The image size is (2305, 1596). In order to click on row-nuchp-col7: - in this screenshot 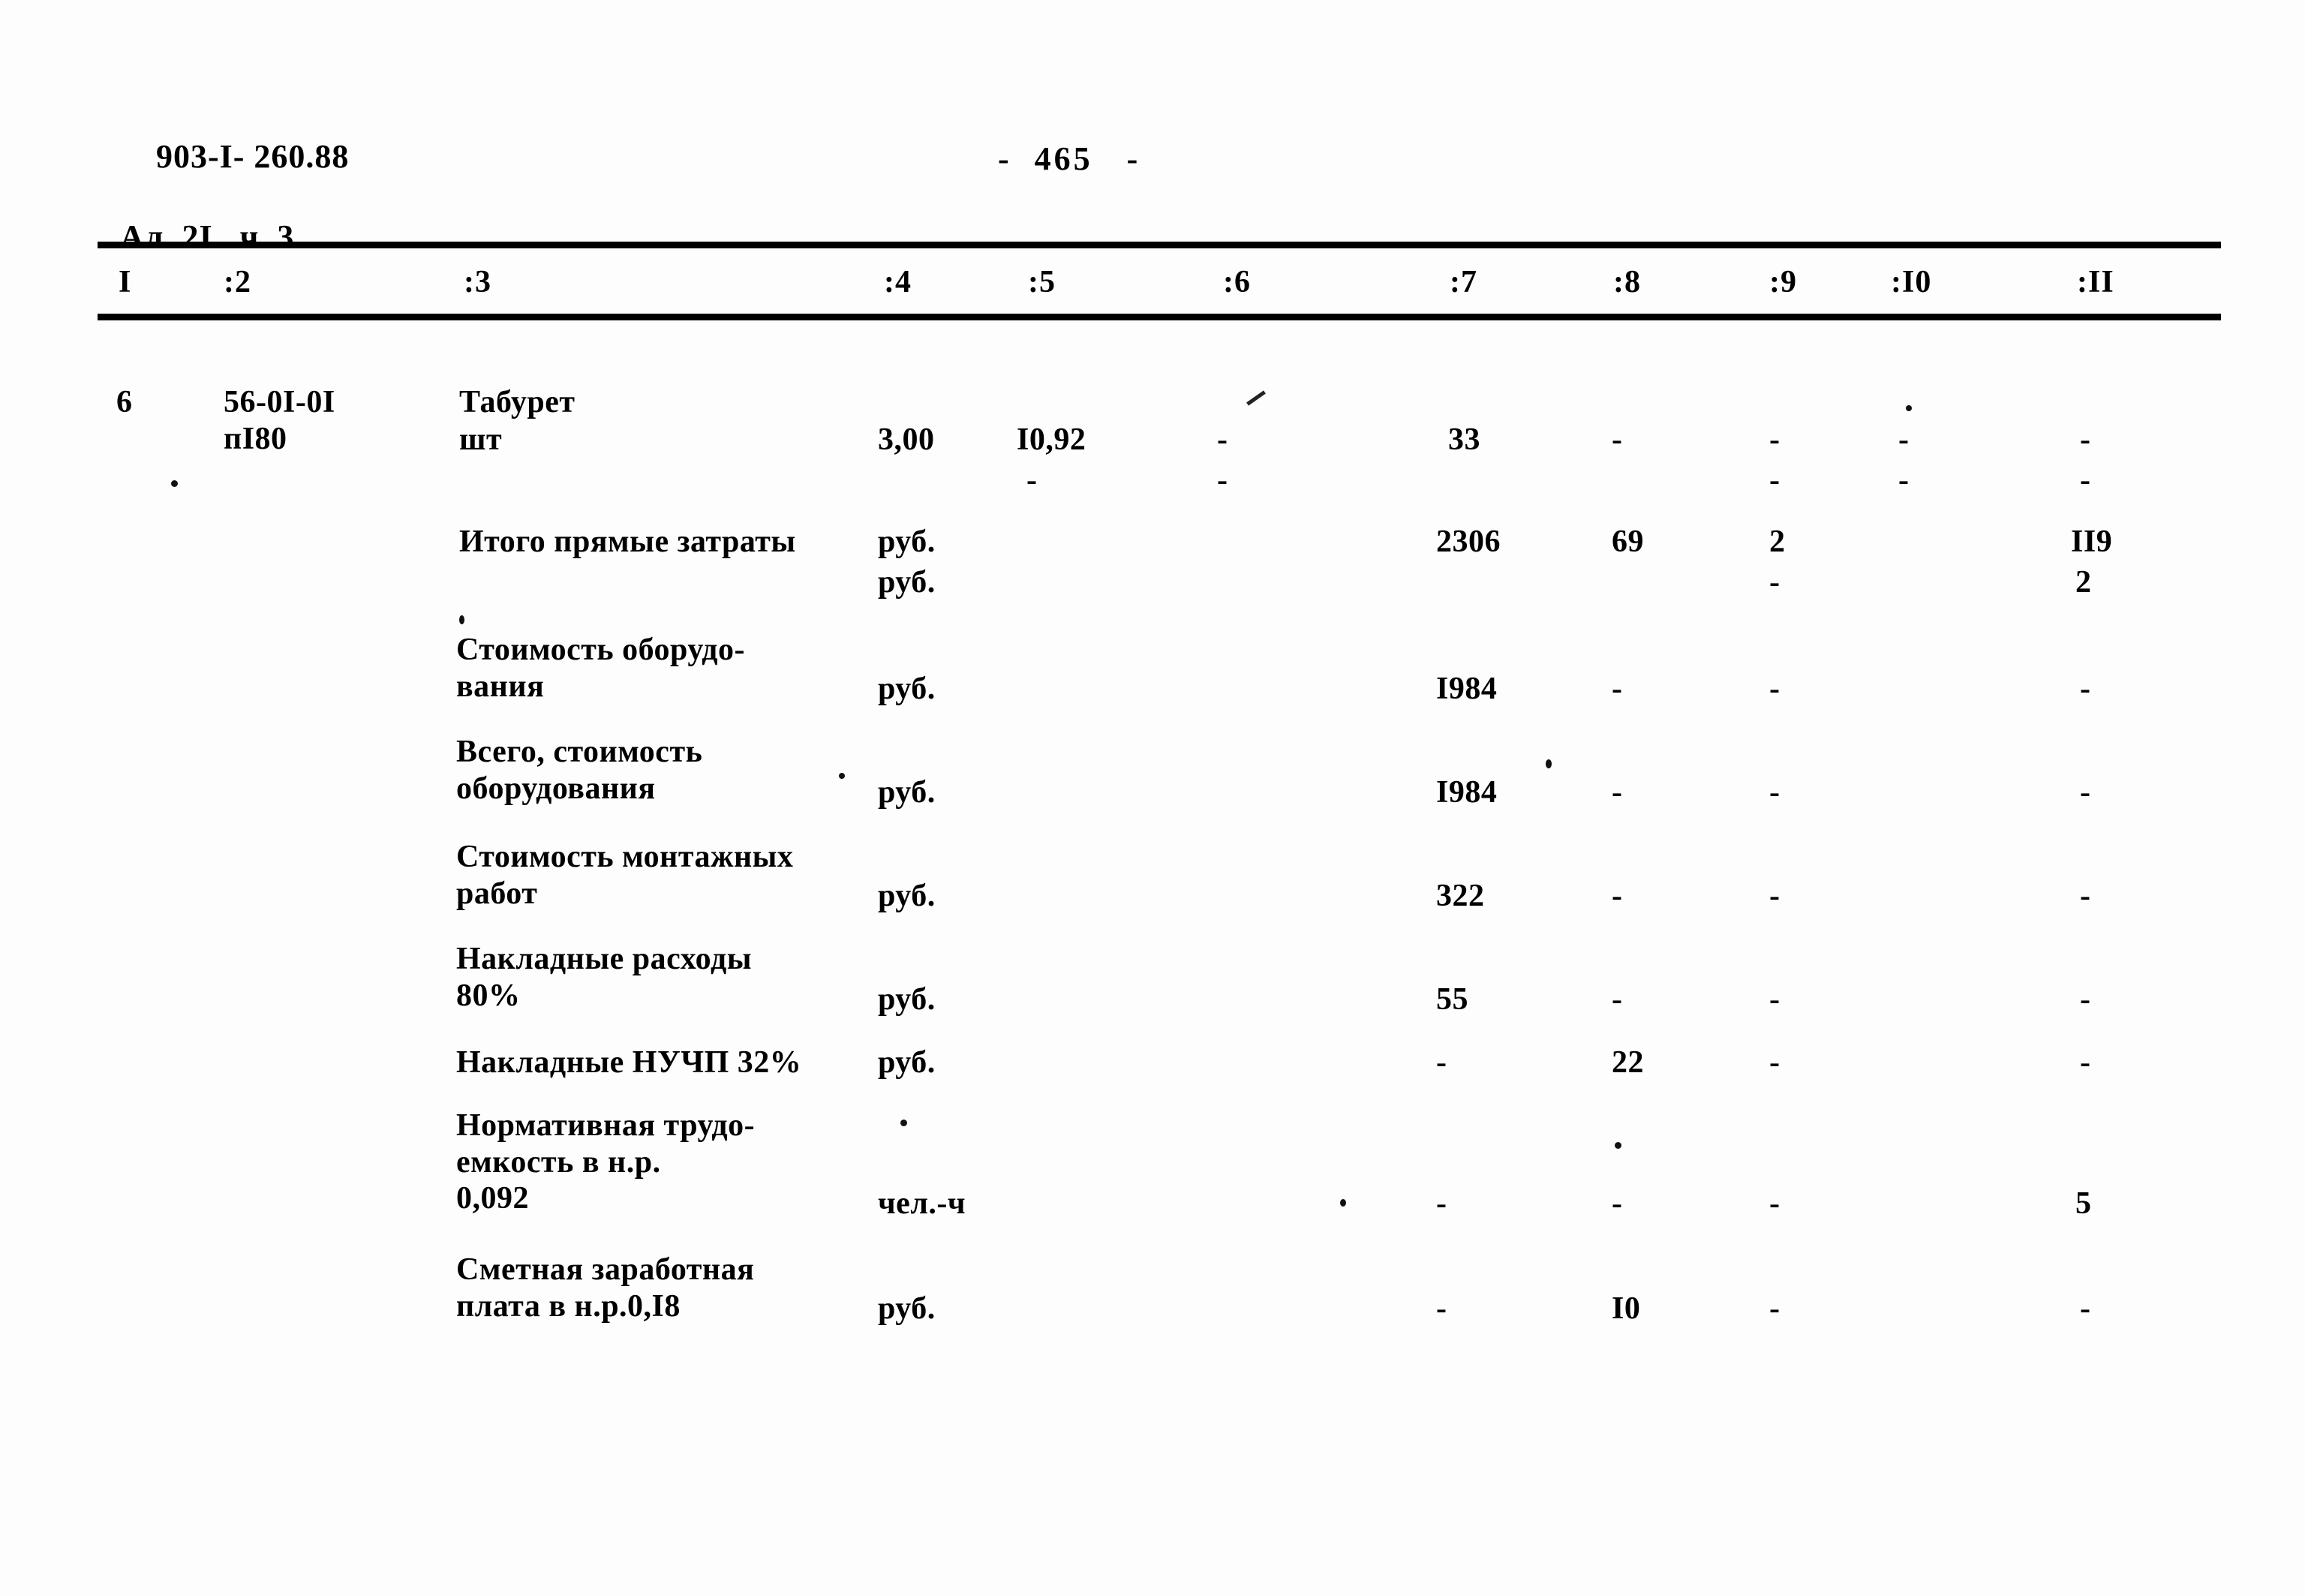, I will do `click(1441, 1062)`.